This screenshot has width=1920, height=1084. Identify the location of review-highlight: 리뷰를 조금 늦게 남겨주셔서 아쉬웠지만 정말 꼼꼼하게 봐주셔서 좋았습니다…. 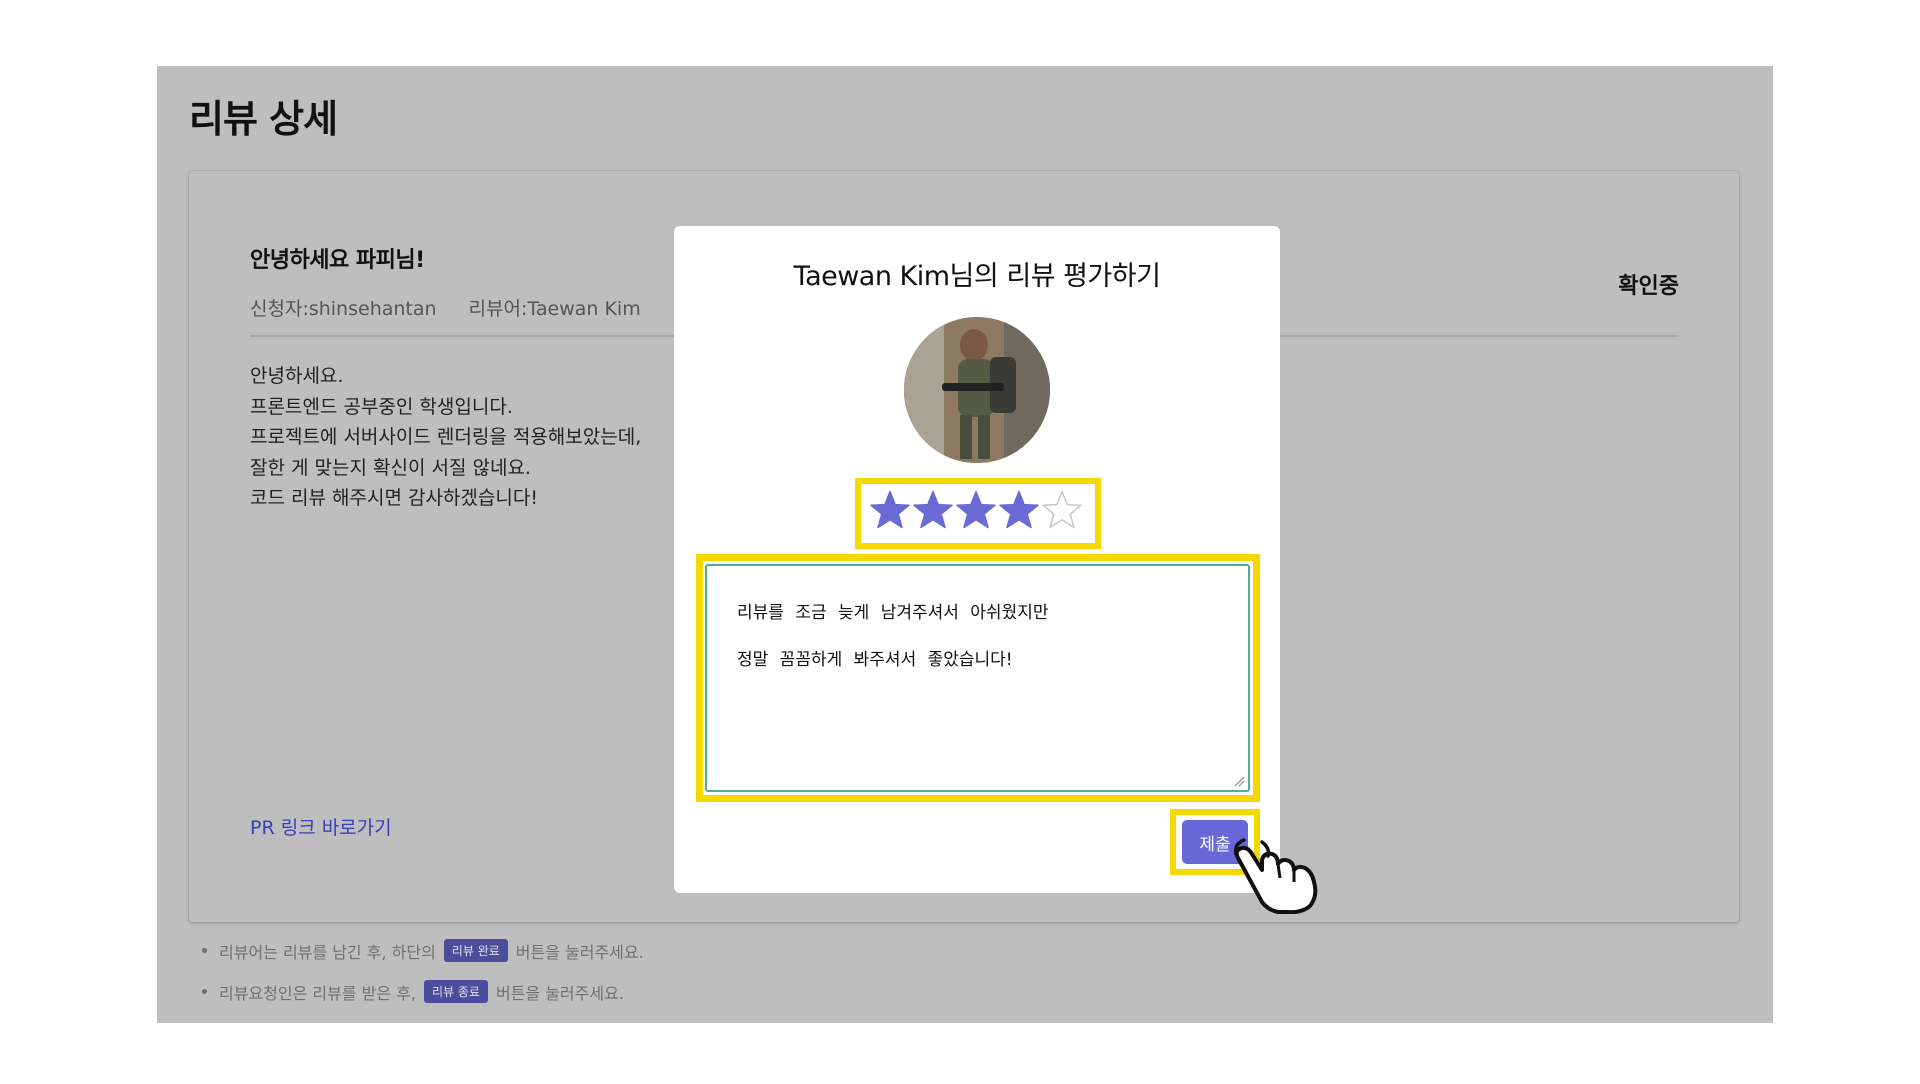
(978, 678).